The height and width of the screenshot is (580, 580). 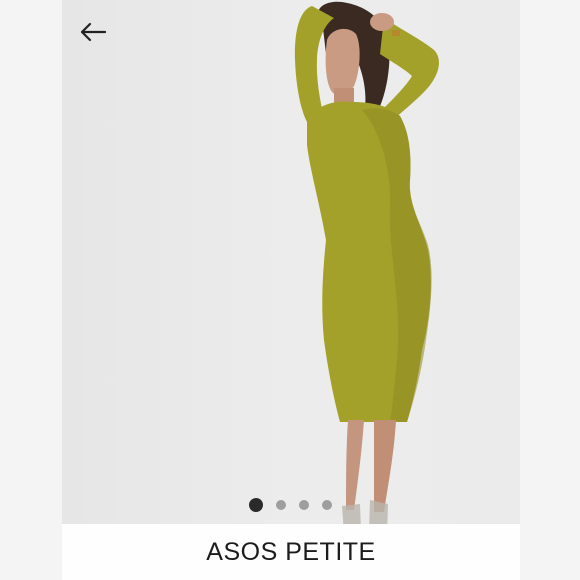 I want to click on back-button, so click(x=93, y=32).